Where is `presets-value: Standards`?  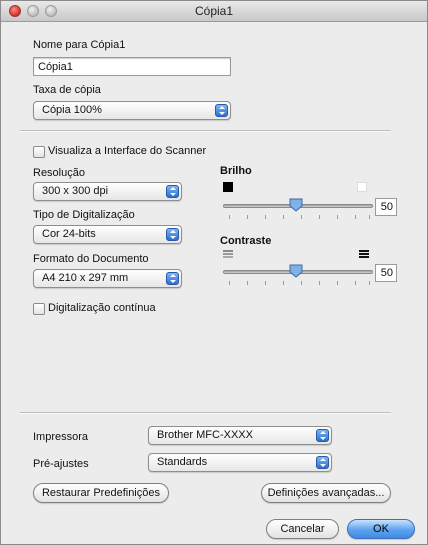
presets-value: Standards is located at coordinates (182, 462).